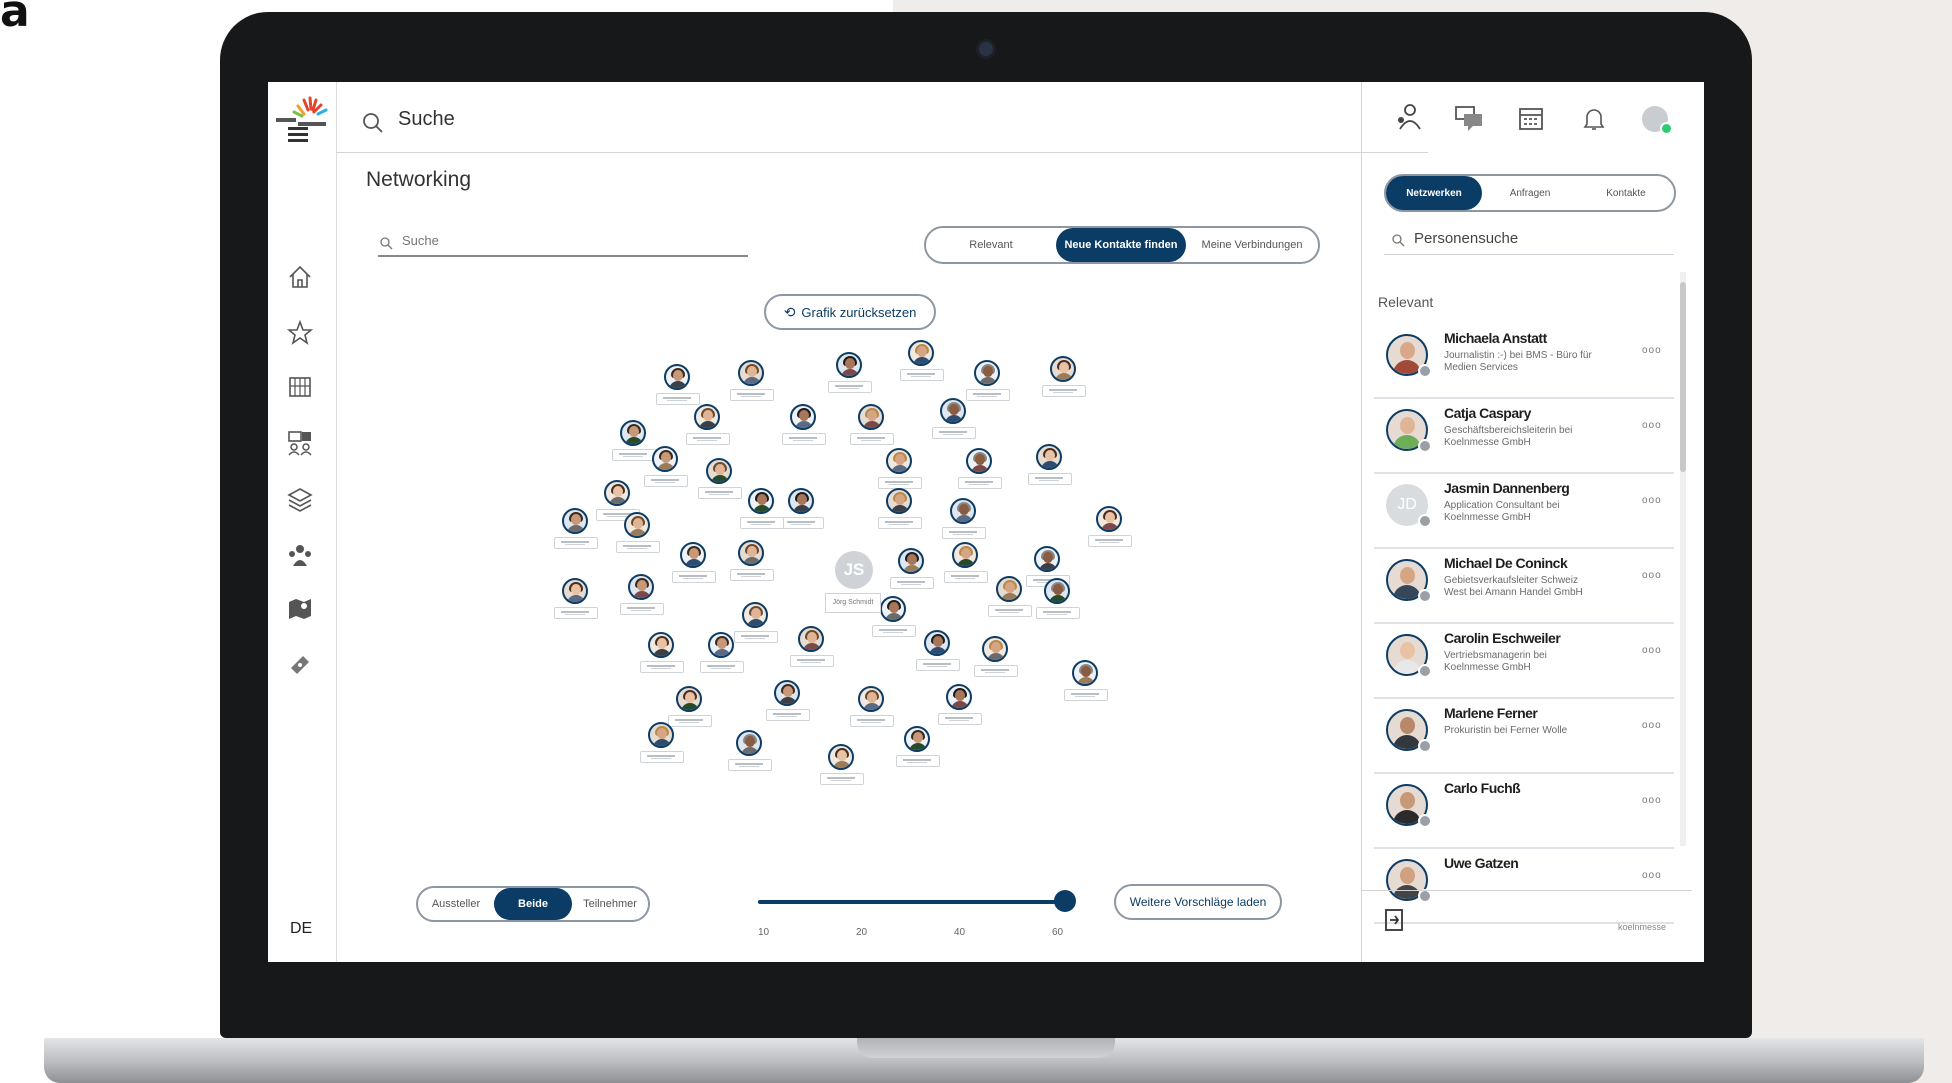 The image size is (1952, 1083). What do you see at coordinates (300, 387) in the screenshot?
I see `exhibition-hall-icon` at bounding box center [300, 387].